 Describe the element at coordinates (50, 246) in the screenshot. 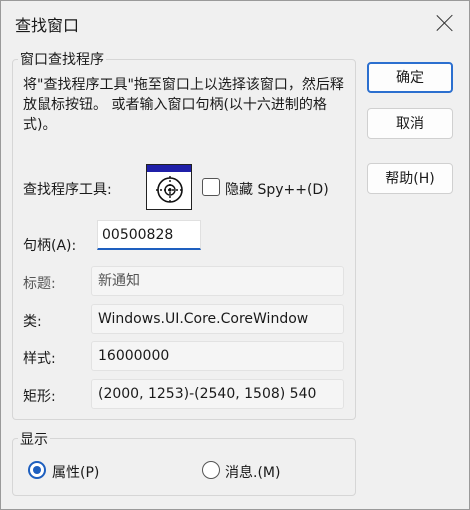

I see `handle-label: 句柄(A):` at that location.